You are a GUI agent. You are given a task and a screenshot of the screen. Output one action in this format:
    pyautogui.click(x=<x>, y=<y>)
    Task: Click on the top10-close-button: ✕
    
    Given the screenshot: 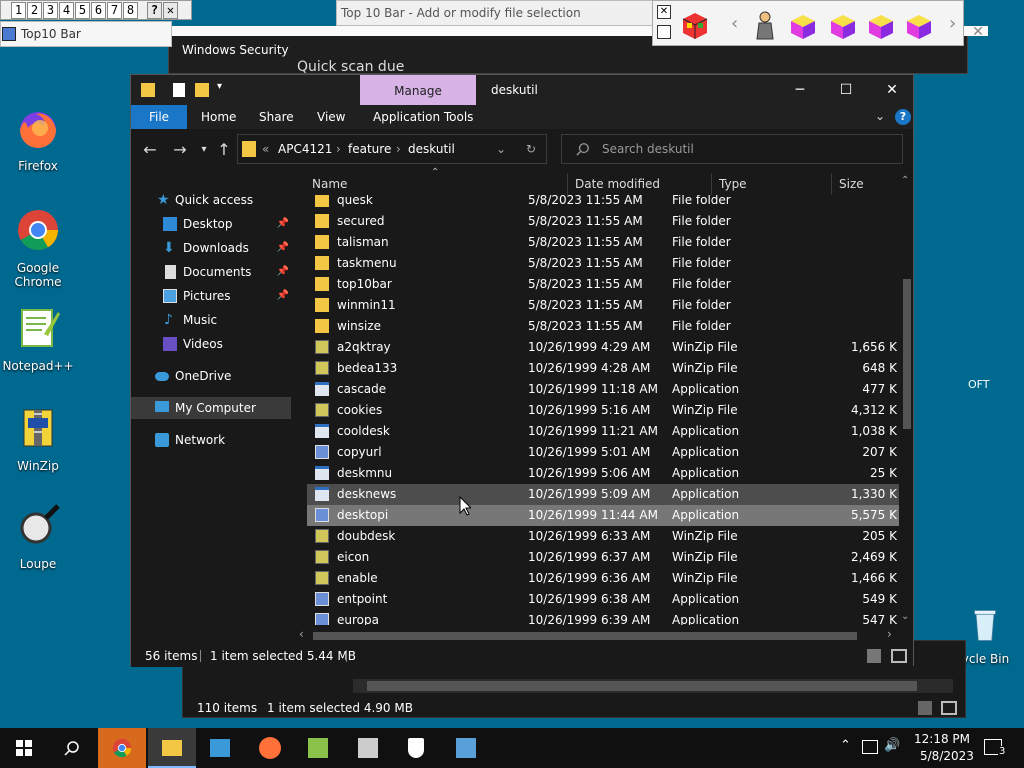 What is the action you would take?
    pyautogui.click(x=170, y=10)
    